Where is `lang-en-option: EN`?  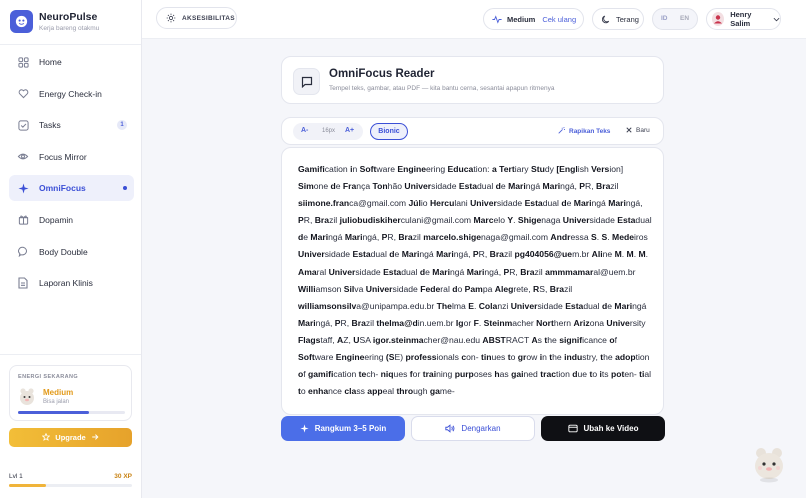 lang-en-option: EN is located at coordinates (684, 18).